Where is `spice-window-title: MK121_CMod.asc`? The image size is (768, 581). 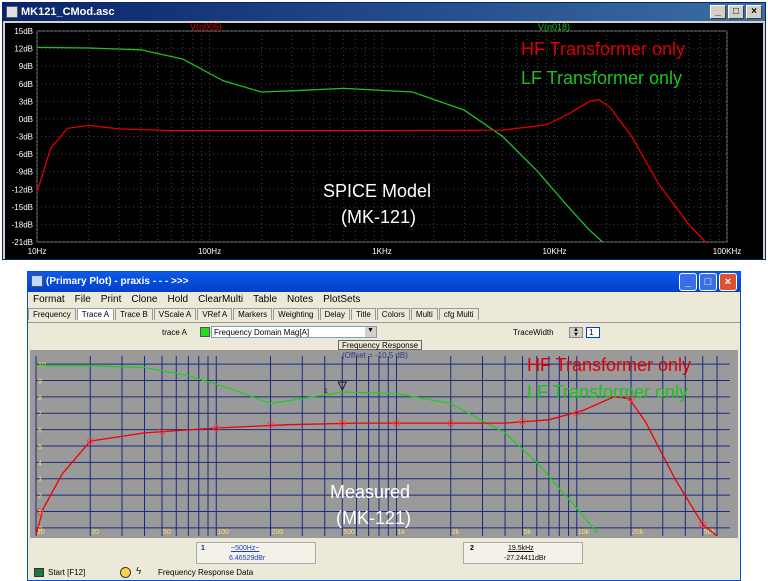
spice-window-title: MK121_CMod.asc is located at coordinates (68, 12).